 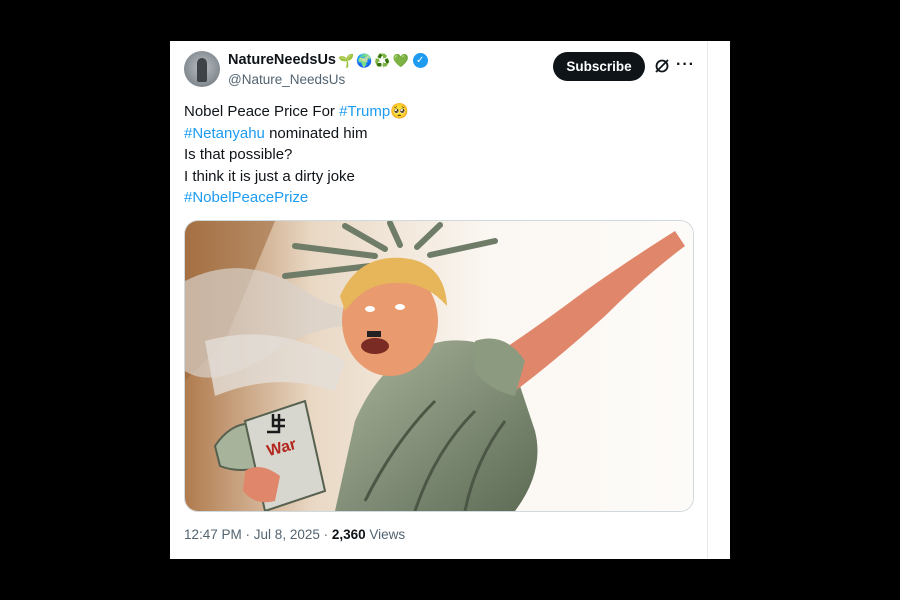 What do you see at coordinates (374, 334) in the screenshot?
I see `moustache` at bounding box center [374, 334].